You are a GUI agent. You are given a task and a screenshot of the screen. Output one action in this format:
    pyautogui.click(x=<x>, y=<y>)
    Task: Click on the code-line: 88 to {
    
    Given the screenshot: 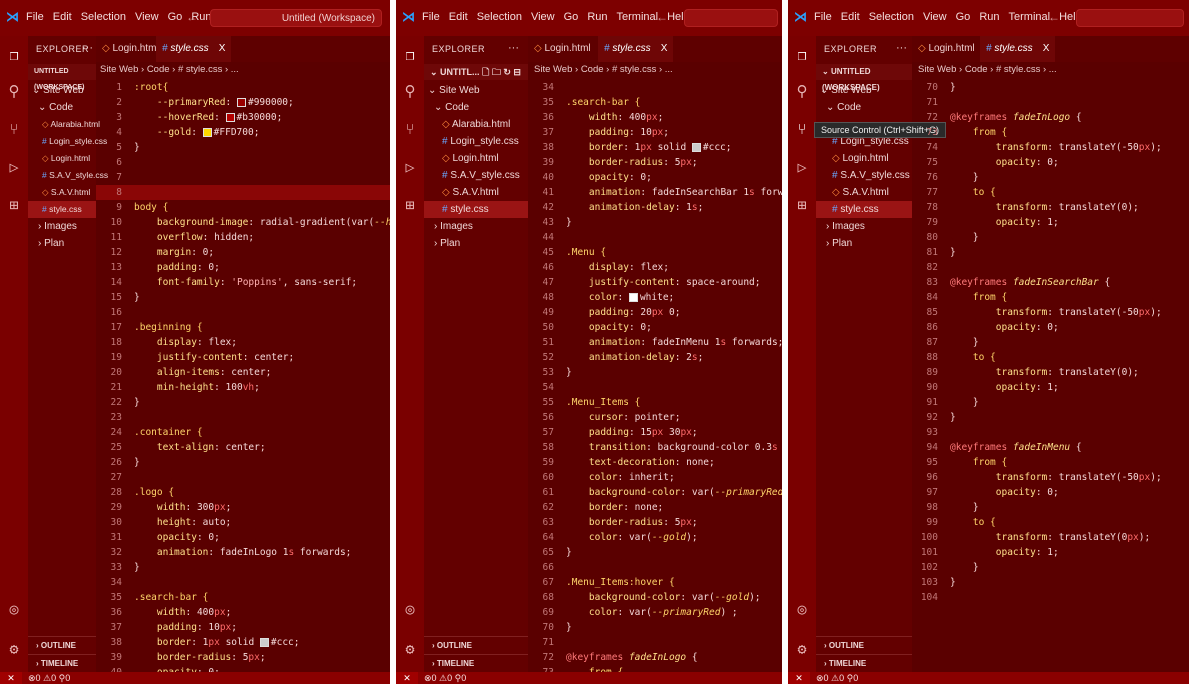 What is the action you would take?
    pyautogui.click(x=1050, y=357)
    